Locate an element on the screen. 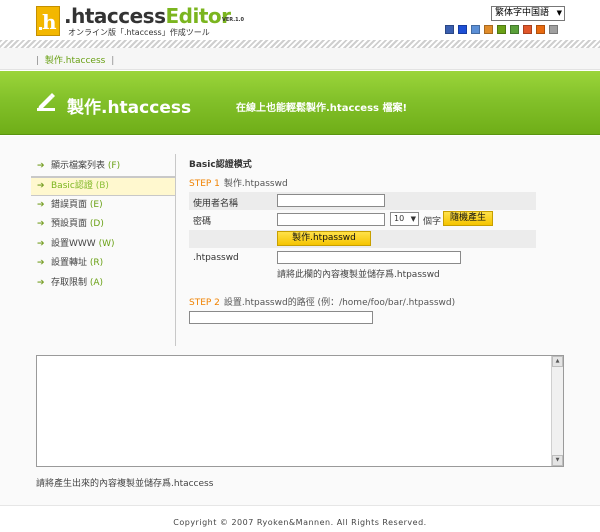  pencil-icon is located at coordinates (46, 102).